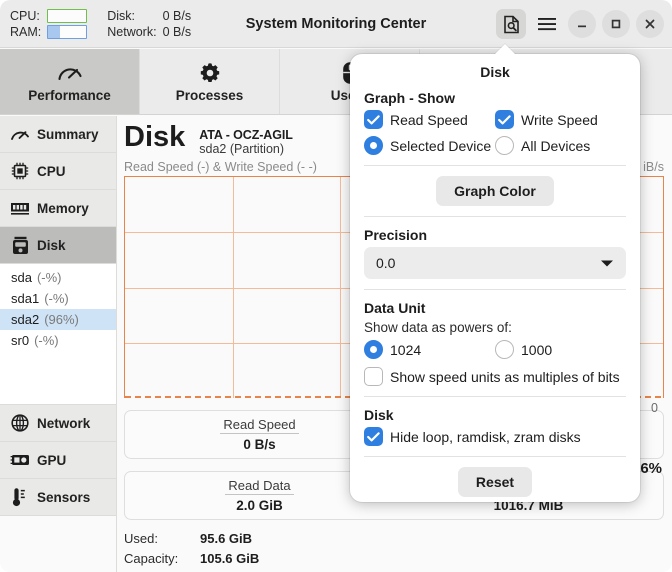  What do you see at coordinates (25, 319) in the screenshot?
I see `device-name: sda2` at bounding box center [25, 319].